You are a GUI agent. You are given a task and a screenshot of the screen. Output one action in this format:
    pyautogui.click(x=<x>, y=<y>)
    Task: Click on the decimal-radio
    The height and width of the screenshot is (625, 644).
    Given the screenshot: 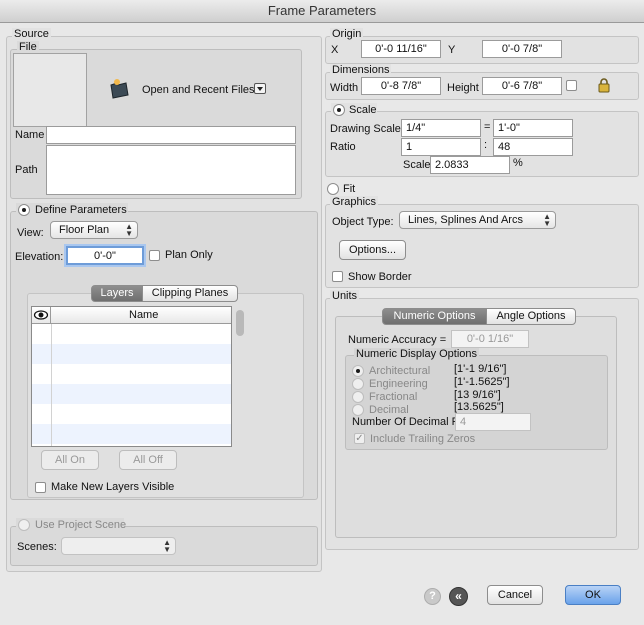 What is the action you would take?
    pyautogui.click(x=358, y=410)
    